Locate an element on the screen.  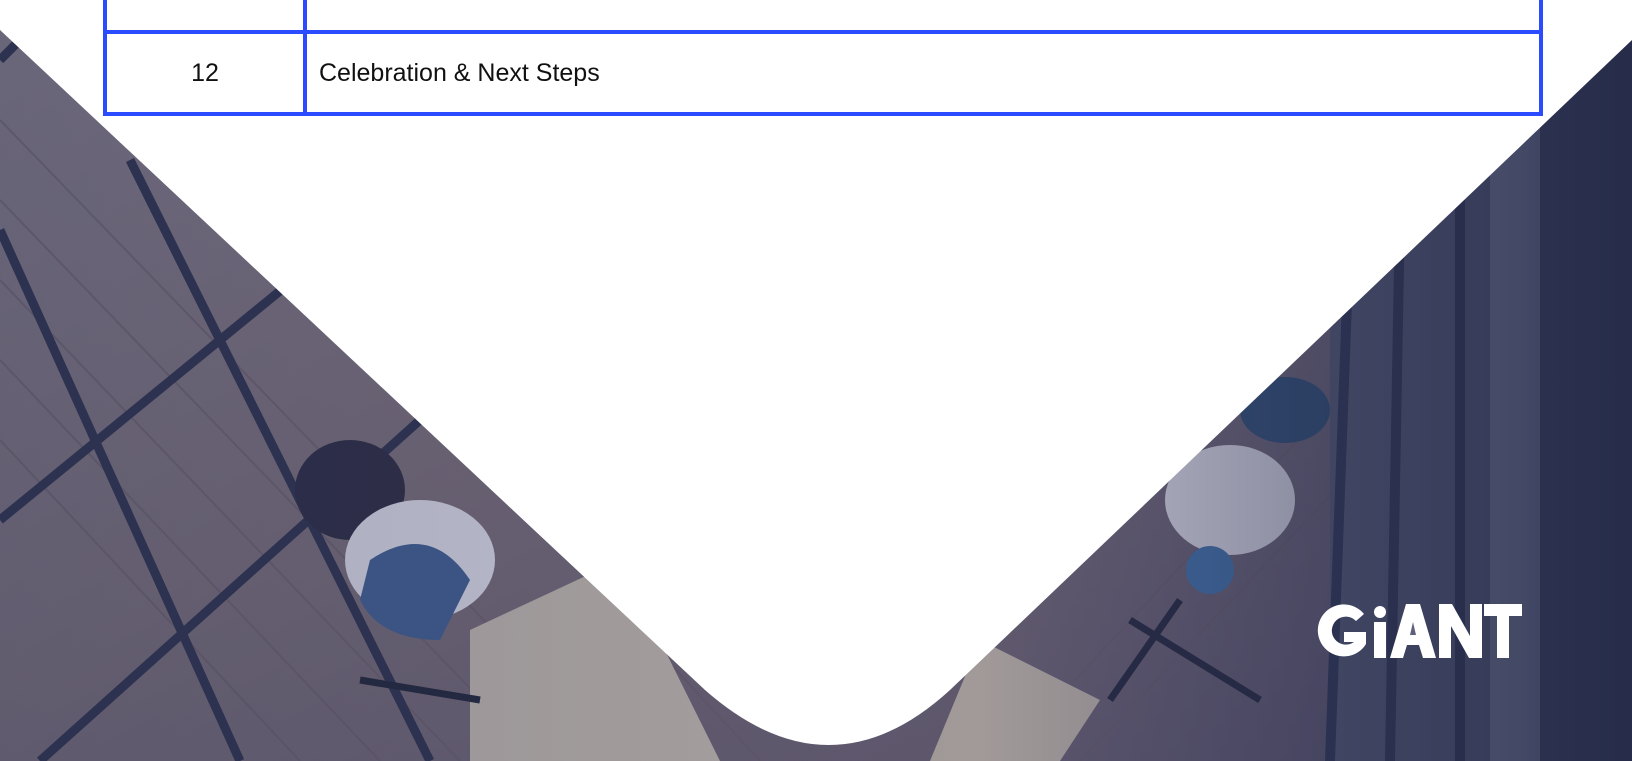
agenda-table: 12 Celebration & Next Steps is located at coordinates (823, 58).